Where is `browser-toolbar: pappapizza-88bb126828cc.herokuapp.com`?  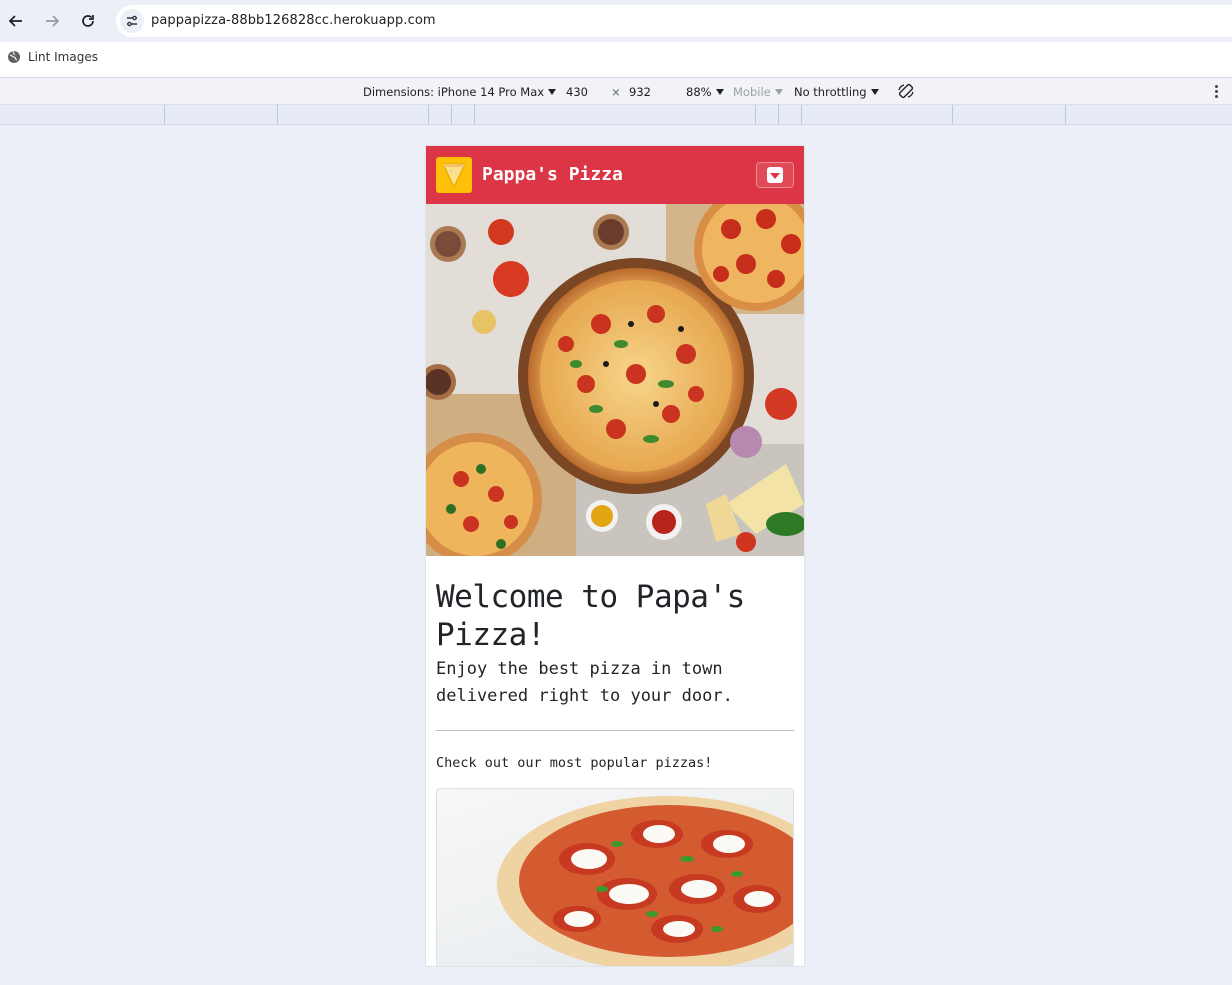
browser-toolbar: pappapizza-88bb126828cc.herokuapp.com is located at coordinates (616, 21).